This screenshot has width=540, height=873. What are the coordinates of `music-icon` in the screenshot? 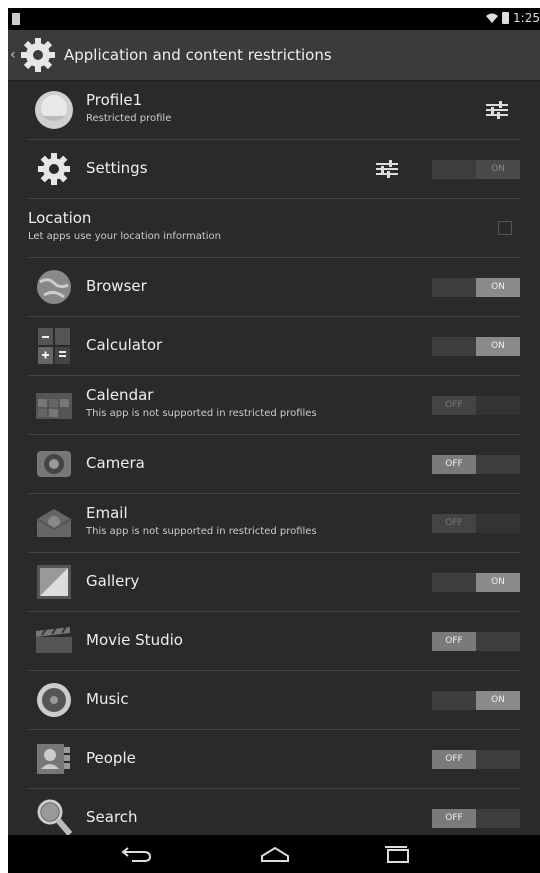 It's located at (54, 700).